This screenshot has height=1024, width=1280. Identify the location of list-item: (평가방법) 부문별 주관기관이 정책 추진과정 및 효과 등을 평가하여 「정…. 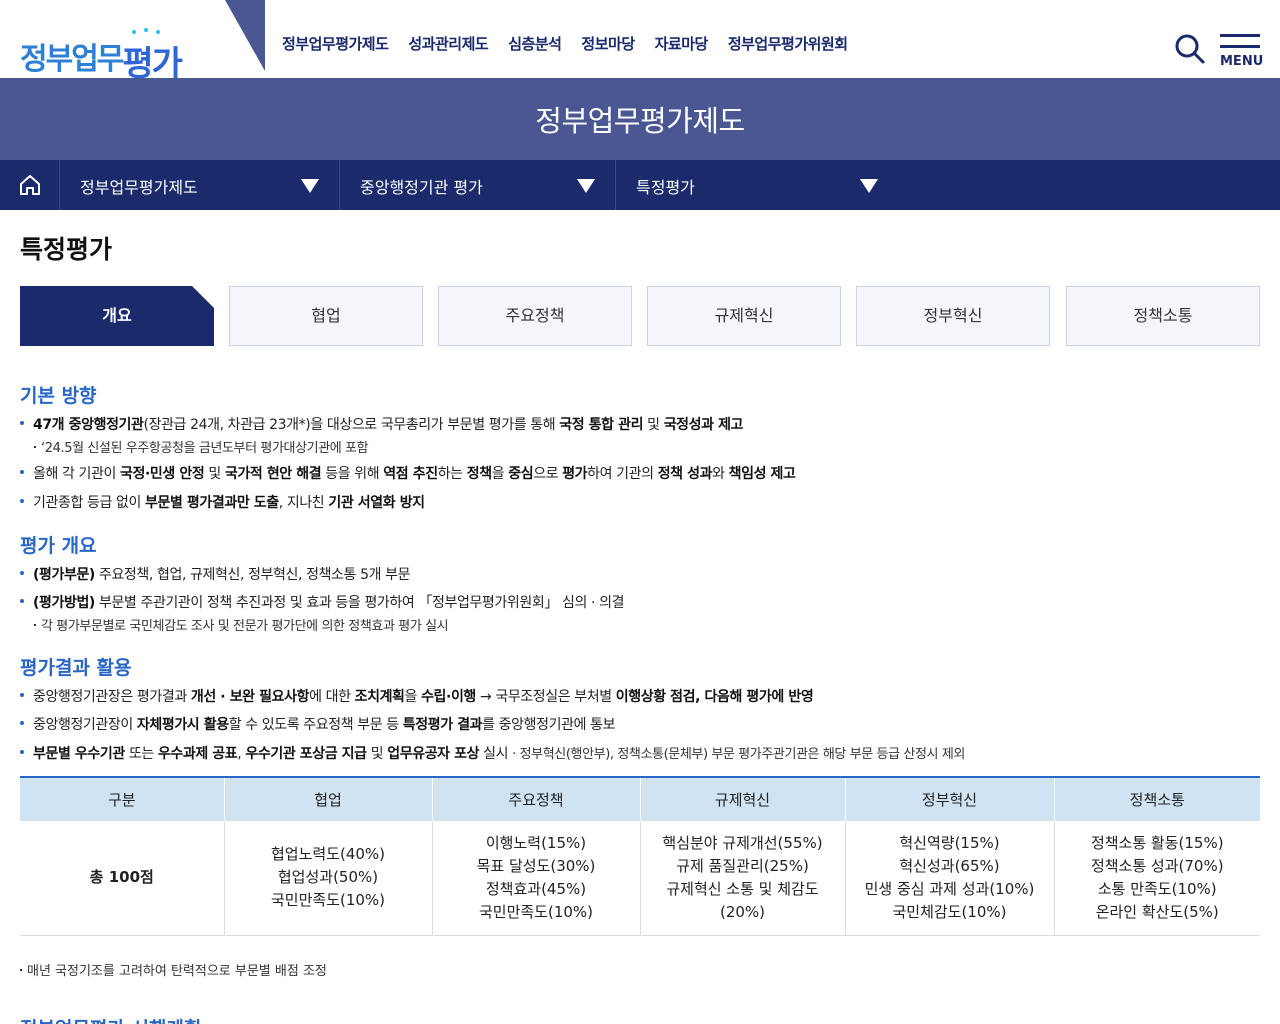
(322, 602).